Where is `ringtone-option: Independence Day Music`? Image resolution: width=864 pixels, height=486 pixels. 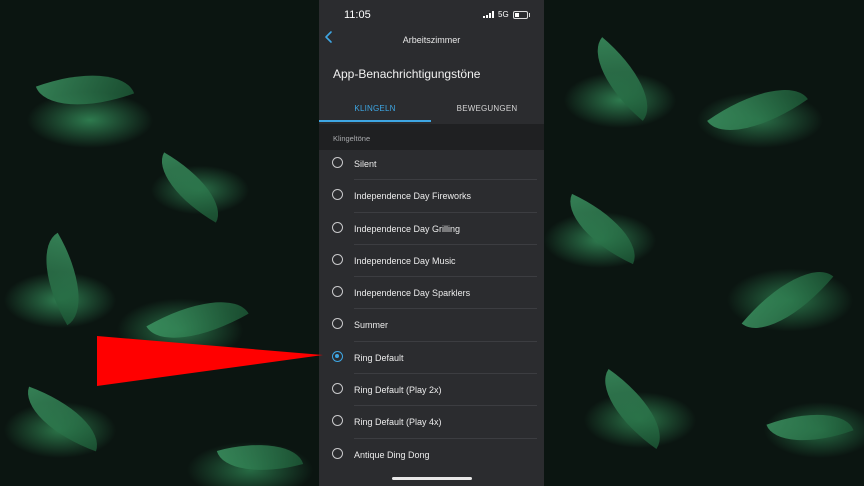
ringtone-option: Independence Day Music is located at coordinates (431, 261).